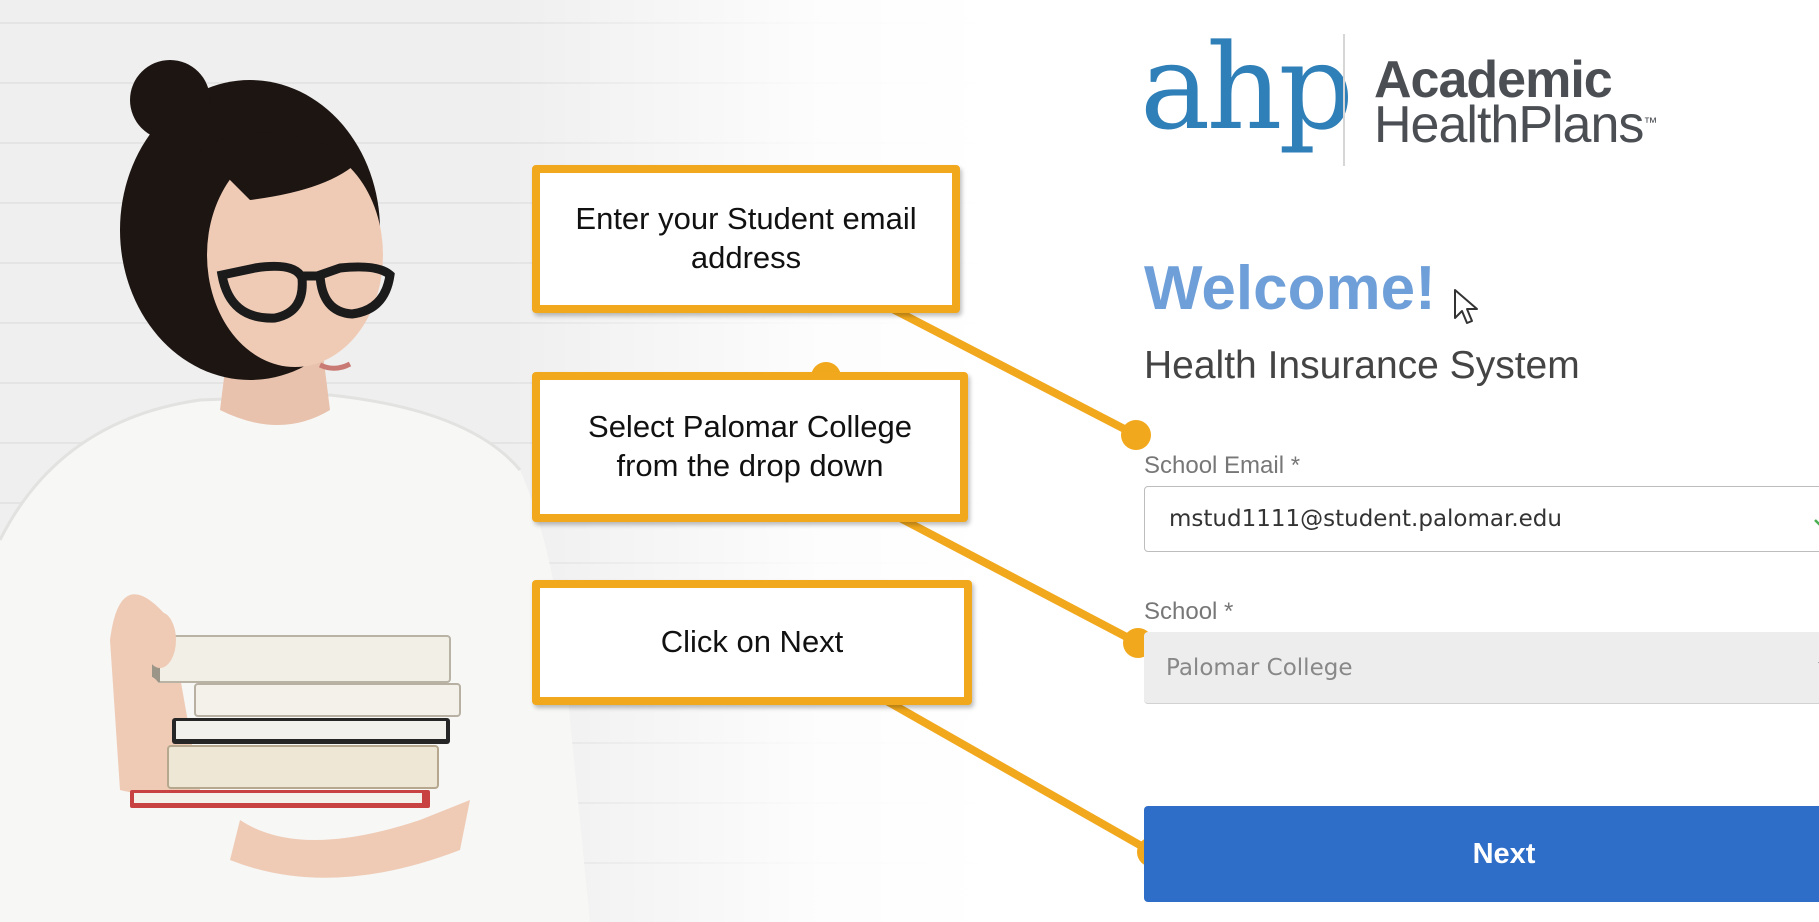  I want to click on school-email-value: mstud1111@student.palomar.edu, so click(1365, 519).